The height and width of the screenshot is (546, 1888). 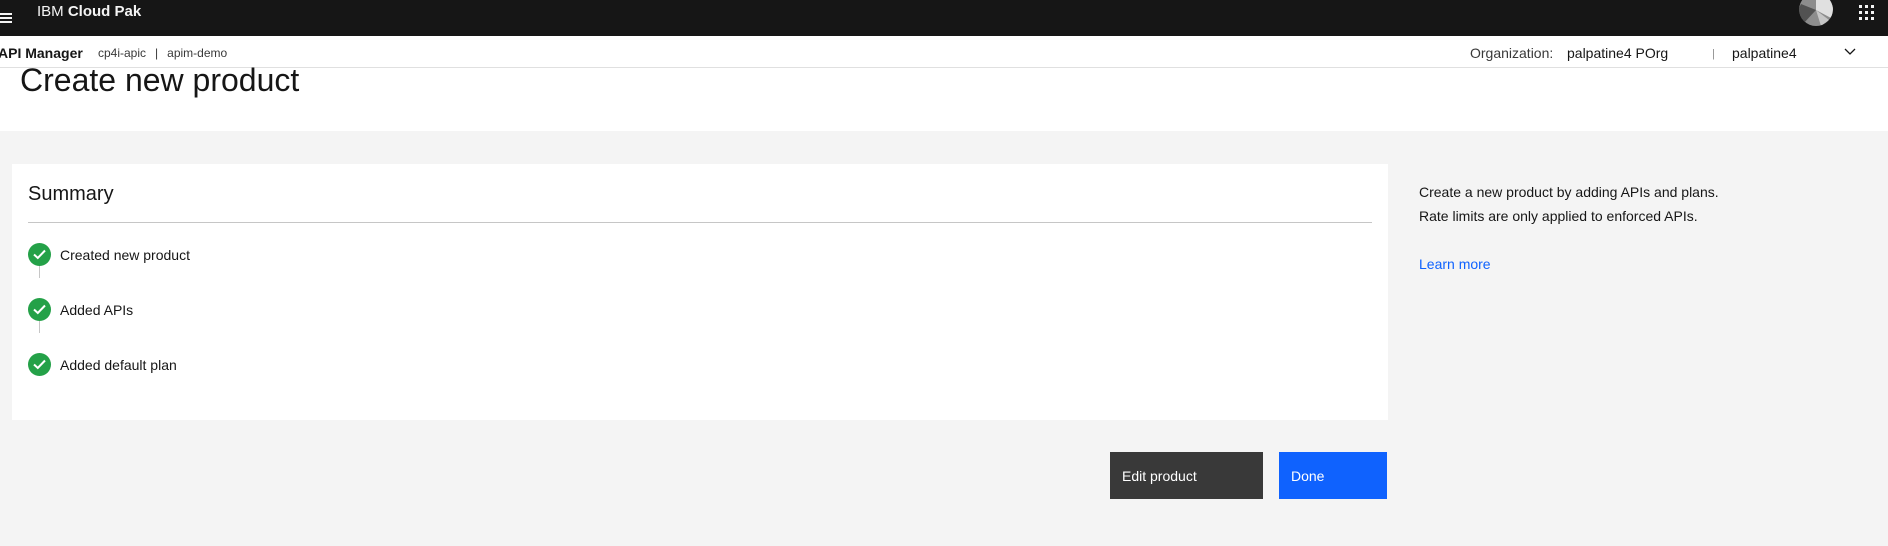 I want to click on edit-product-button: Edit product, so click(x=1186, y=475).